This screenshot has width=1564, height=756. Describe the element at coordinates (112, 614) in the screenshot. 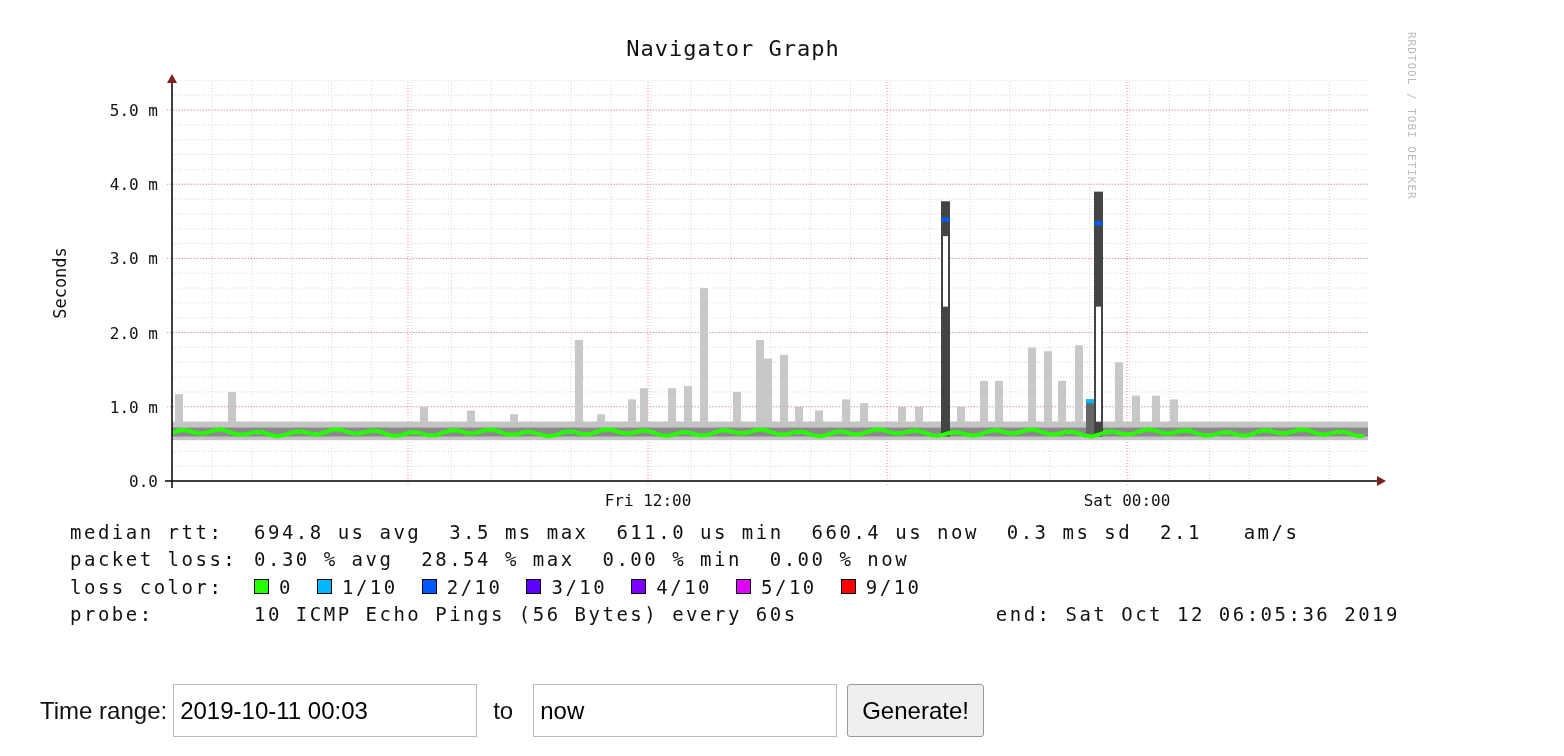

I see `legend-label: probe:` at that location.